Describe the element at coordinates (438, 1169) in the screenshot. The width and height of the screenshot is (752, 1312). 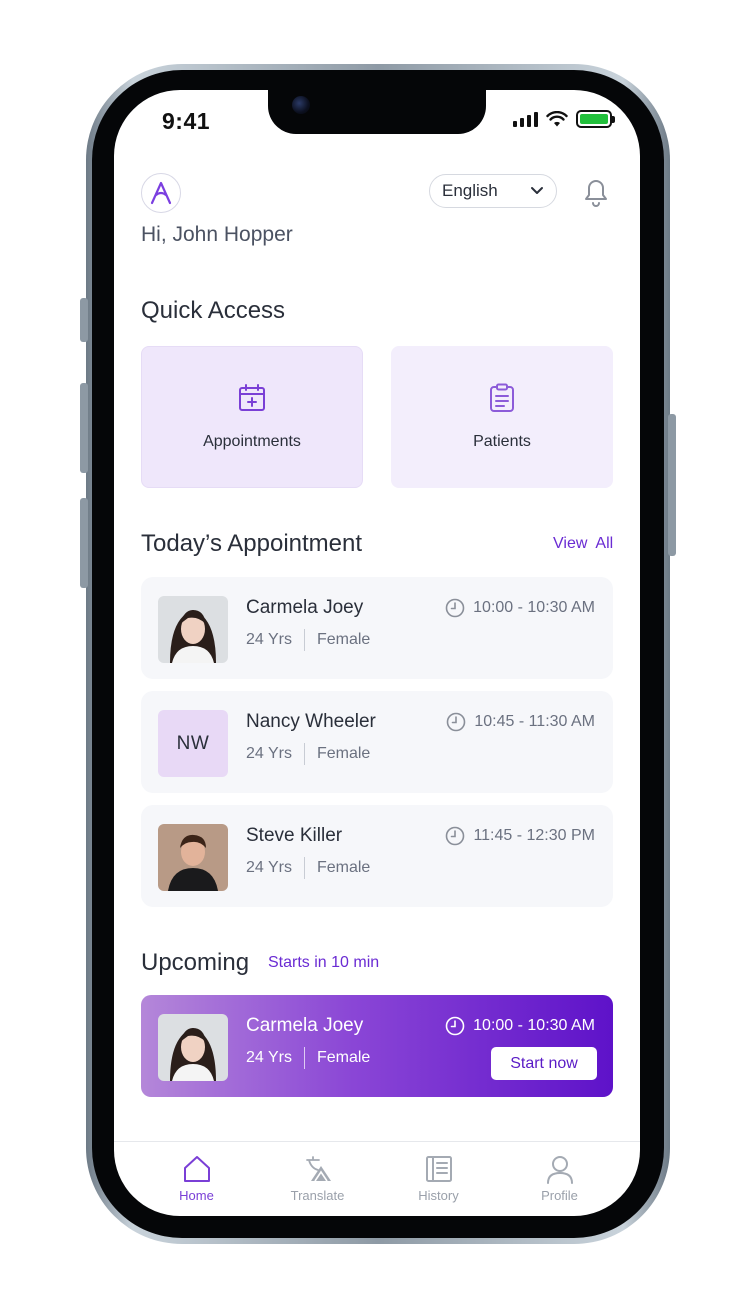
I see `history-icon` at that location.